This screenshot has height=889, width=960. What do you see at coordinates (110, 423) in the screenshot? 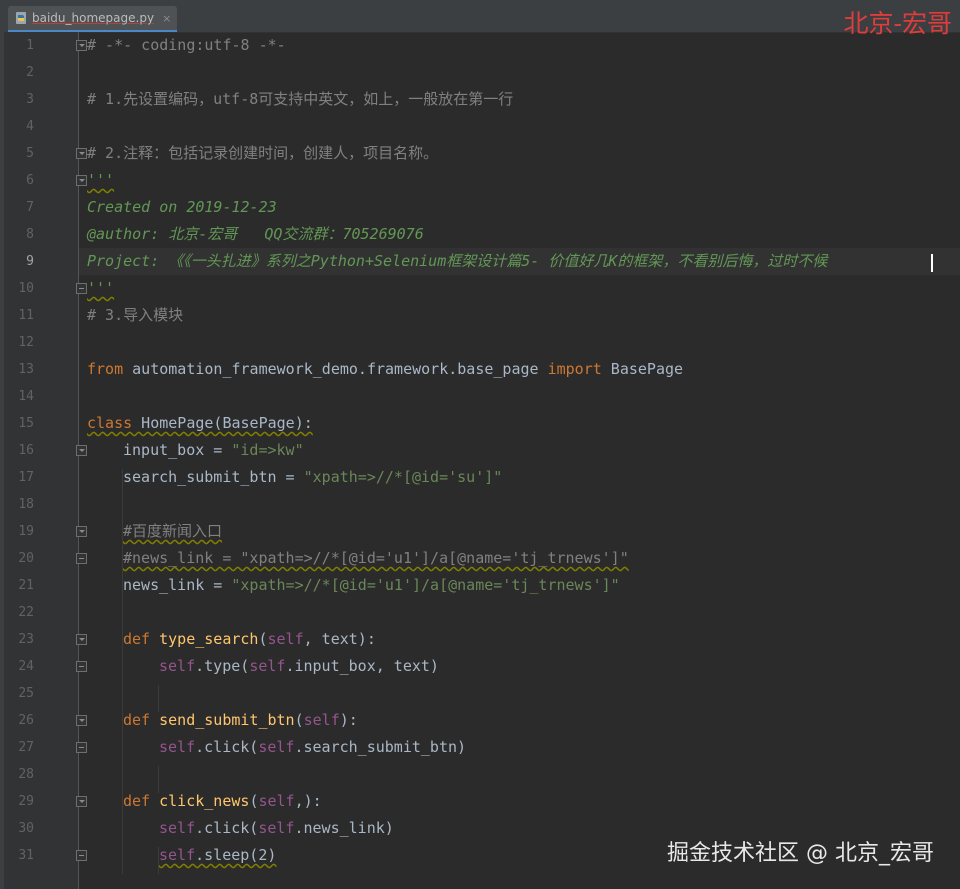
I see `keyword-class: class` at bounding box center [110, 423].